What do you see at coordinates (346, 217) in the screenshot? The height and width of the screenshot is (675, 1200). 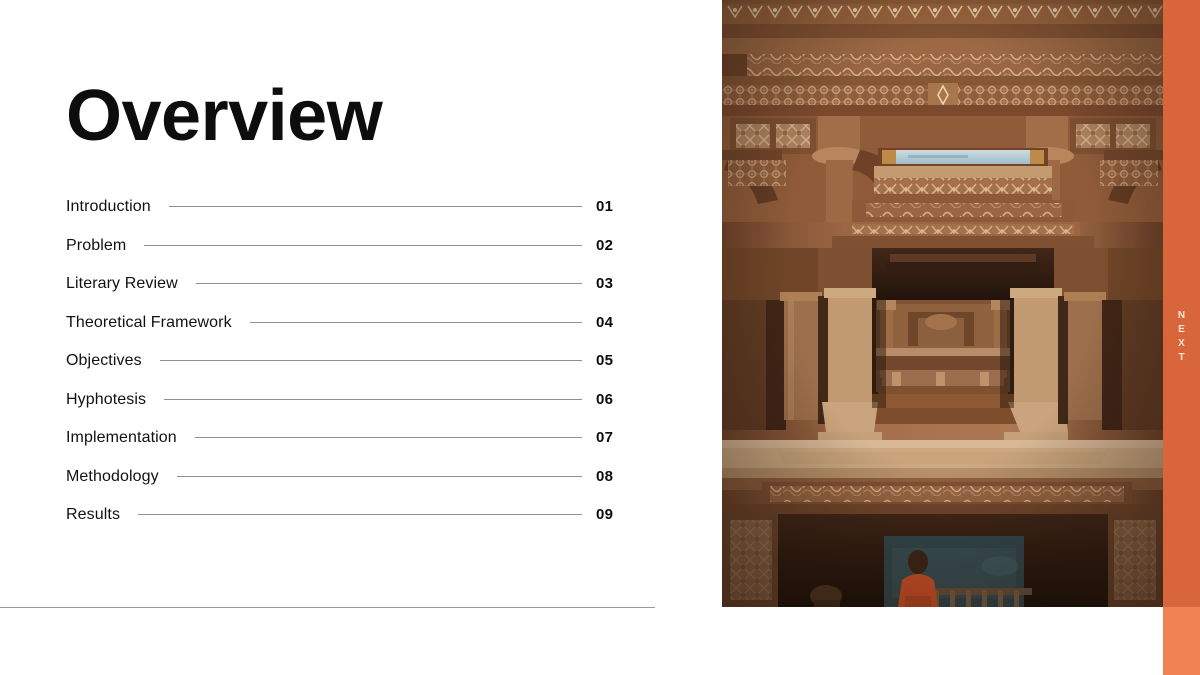 I see `toc-row: Introduction 01` at bounding box center [346, 217].